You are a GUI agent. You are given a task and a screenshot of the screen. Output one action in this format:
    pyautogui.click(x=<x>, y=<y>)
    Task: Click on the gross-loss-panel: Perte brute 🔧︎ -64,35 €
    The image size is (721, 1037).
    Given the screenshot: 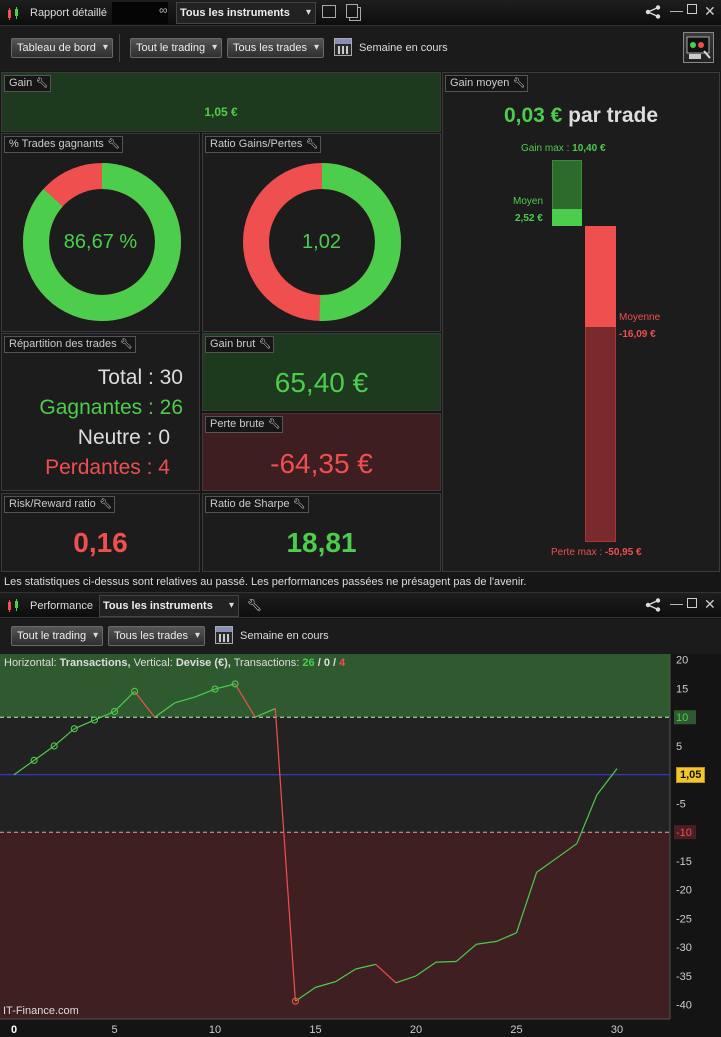 What is the action you would take?
    pyautogui.click(x=321, y=452)
    